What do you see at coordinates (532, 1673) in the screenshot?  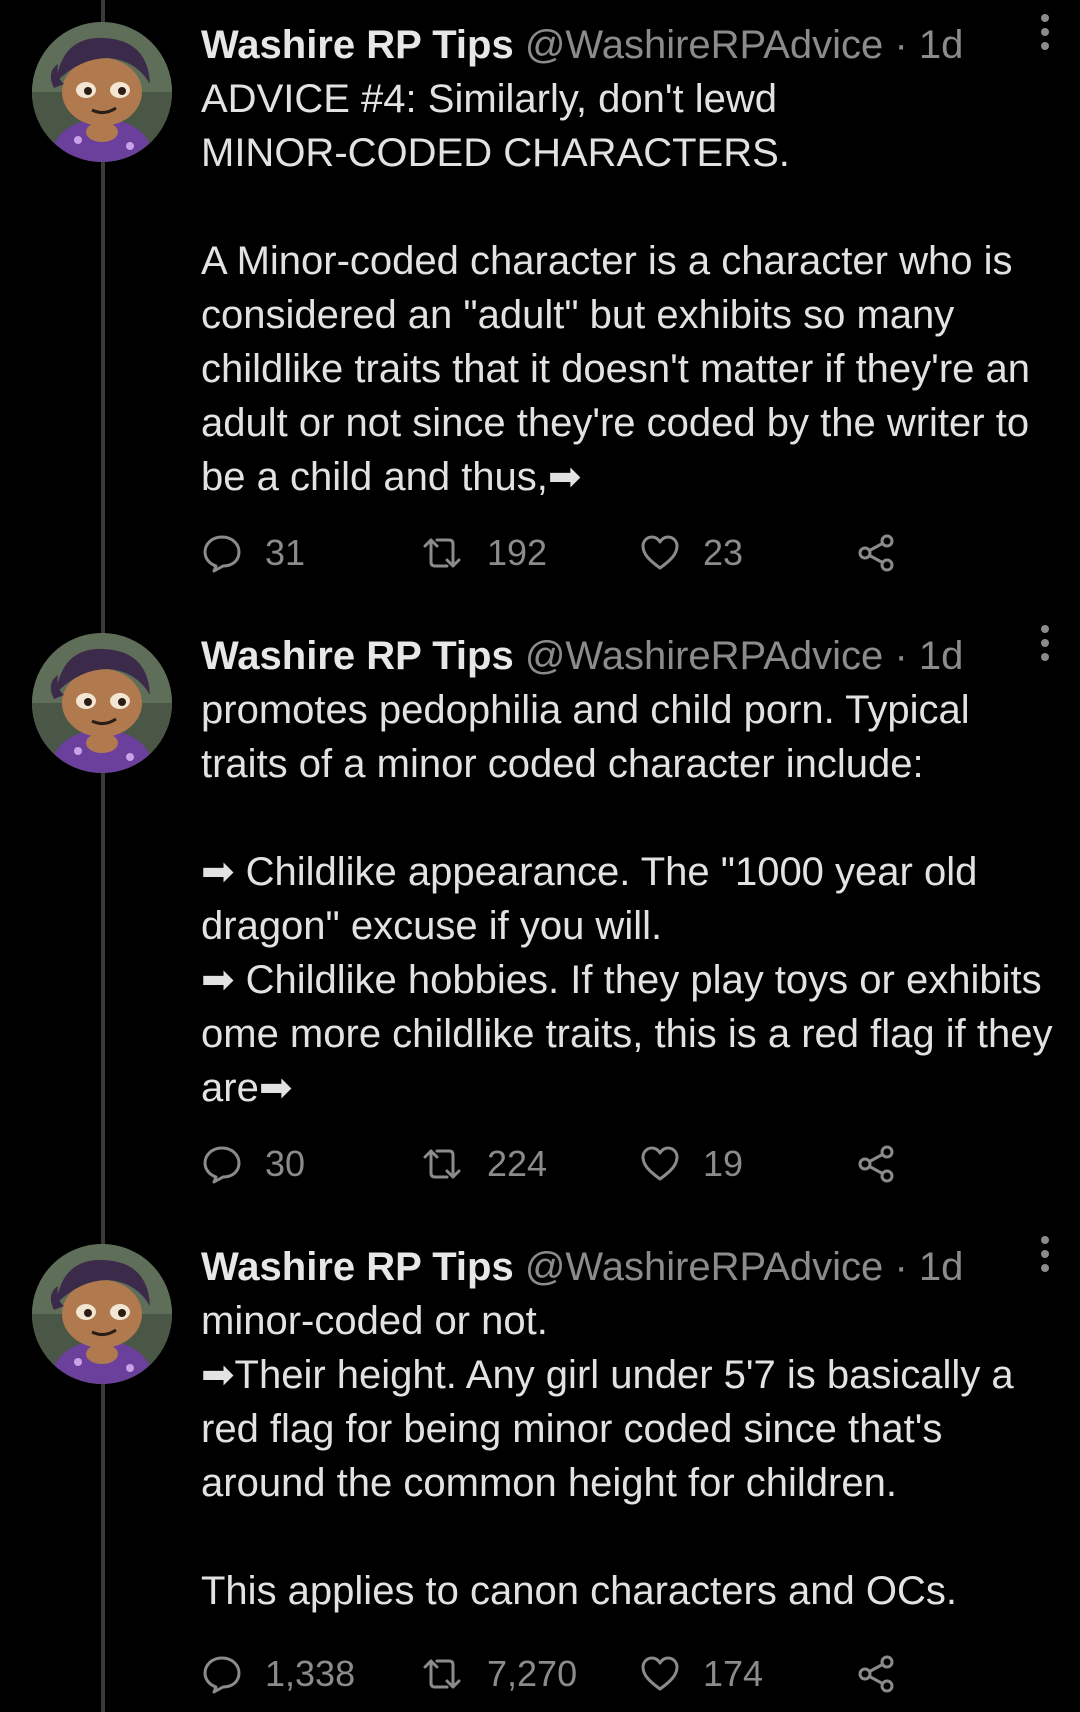 I see `retweet-count: 7,270` at bounding box center [532, 1673].